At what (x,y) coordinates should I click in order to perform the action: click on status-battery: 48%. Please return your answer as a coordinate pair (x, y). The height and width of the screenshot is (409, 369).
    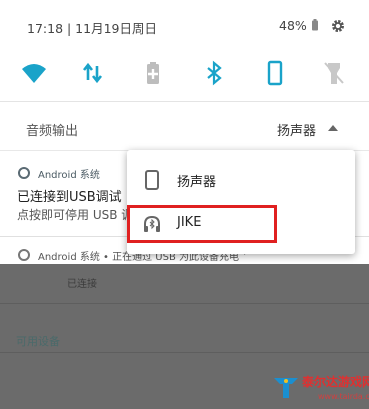
    Looking at the image, I should click on (299, 25).